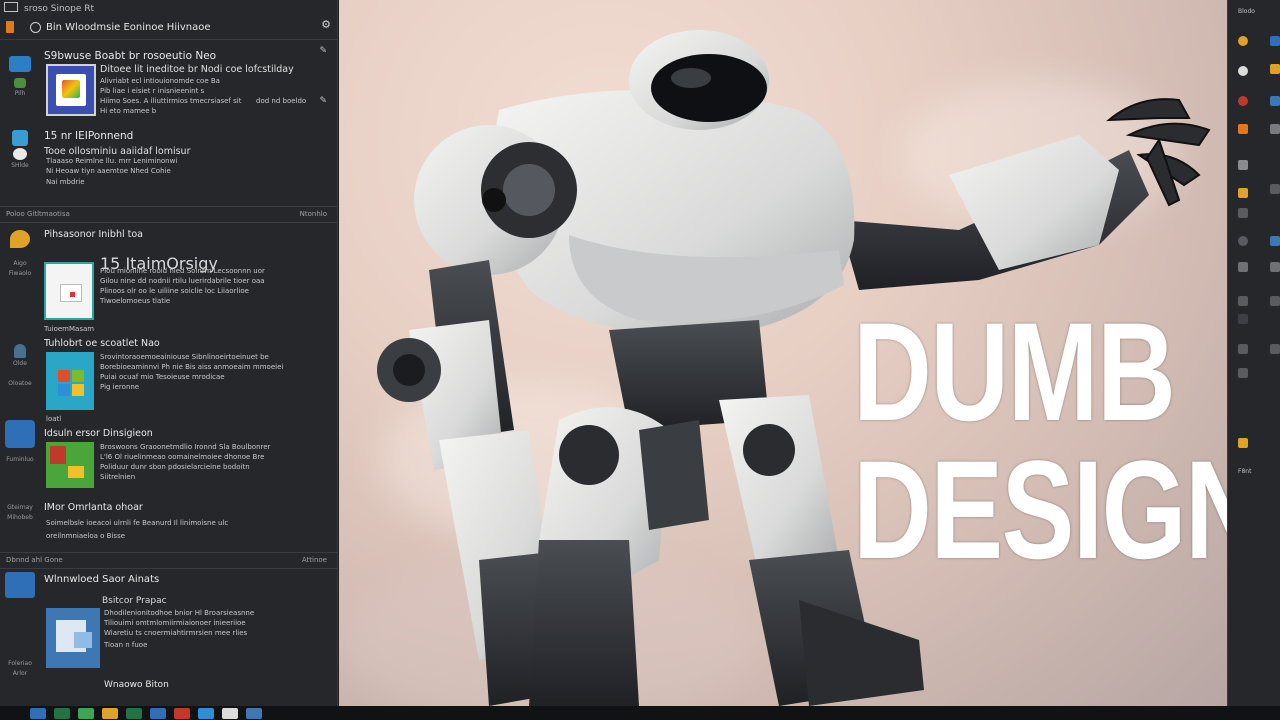  I want to click on section-title: Dbnnd ahl Gone, so click(34, 560).